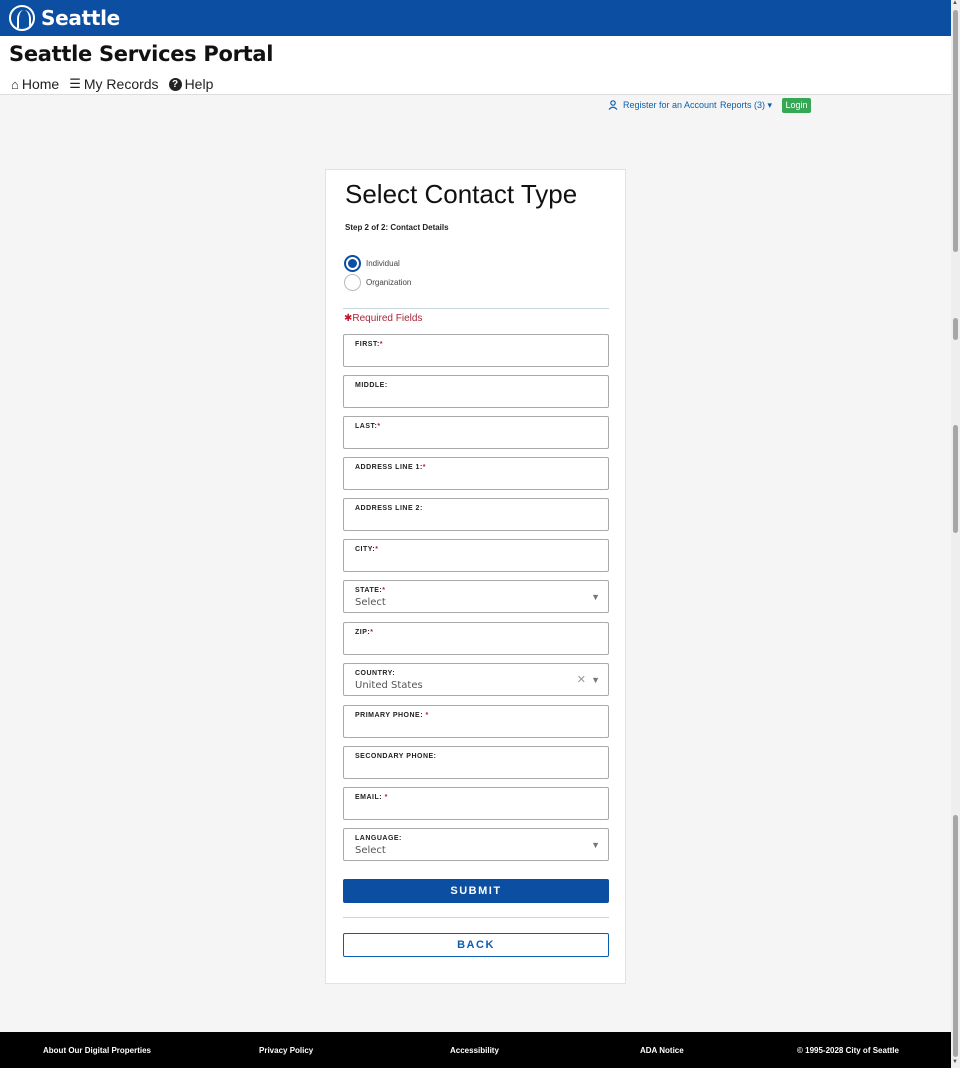  What do you see at coordinates (22, 18) in the screenshot?
I see `seattle-seal-icon` at bounding box center [22, 18].